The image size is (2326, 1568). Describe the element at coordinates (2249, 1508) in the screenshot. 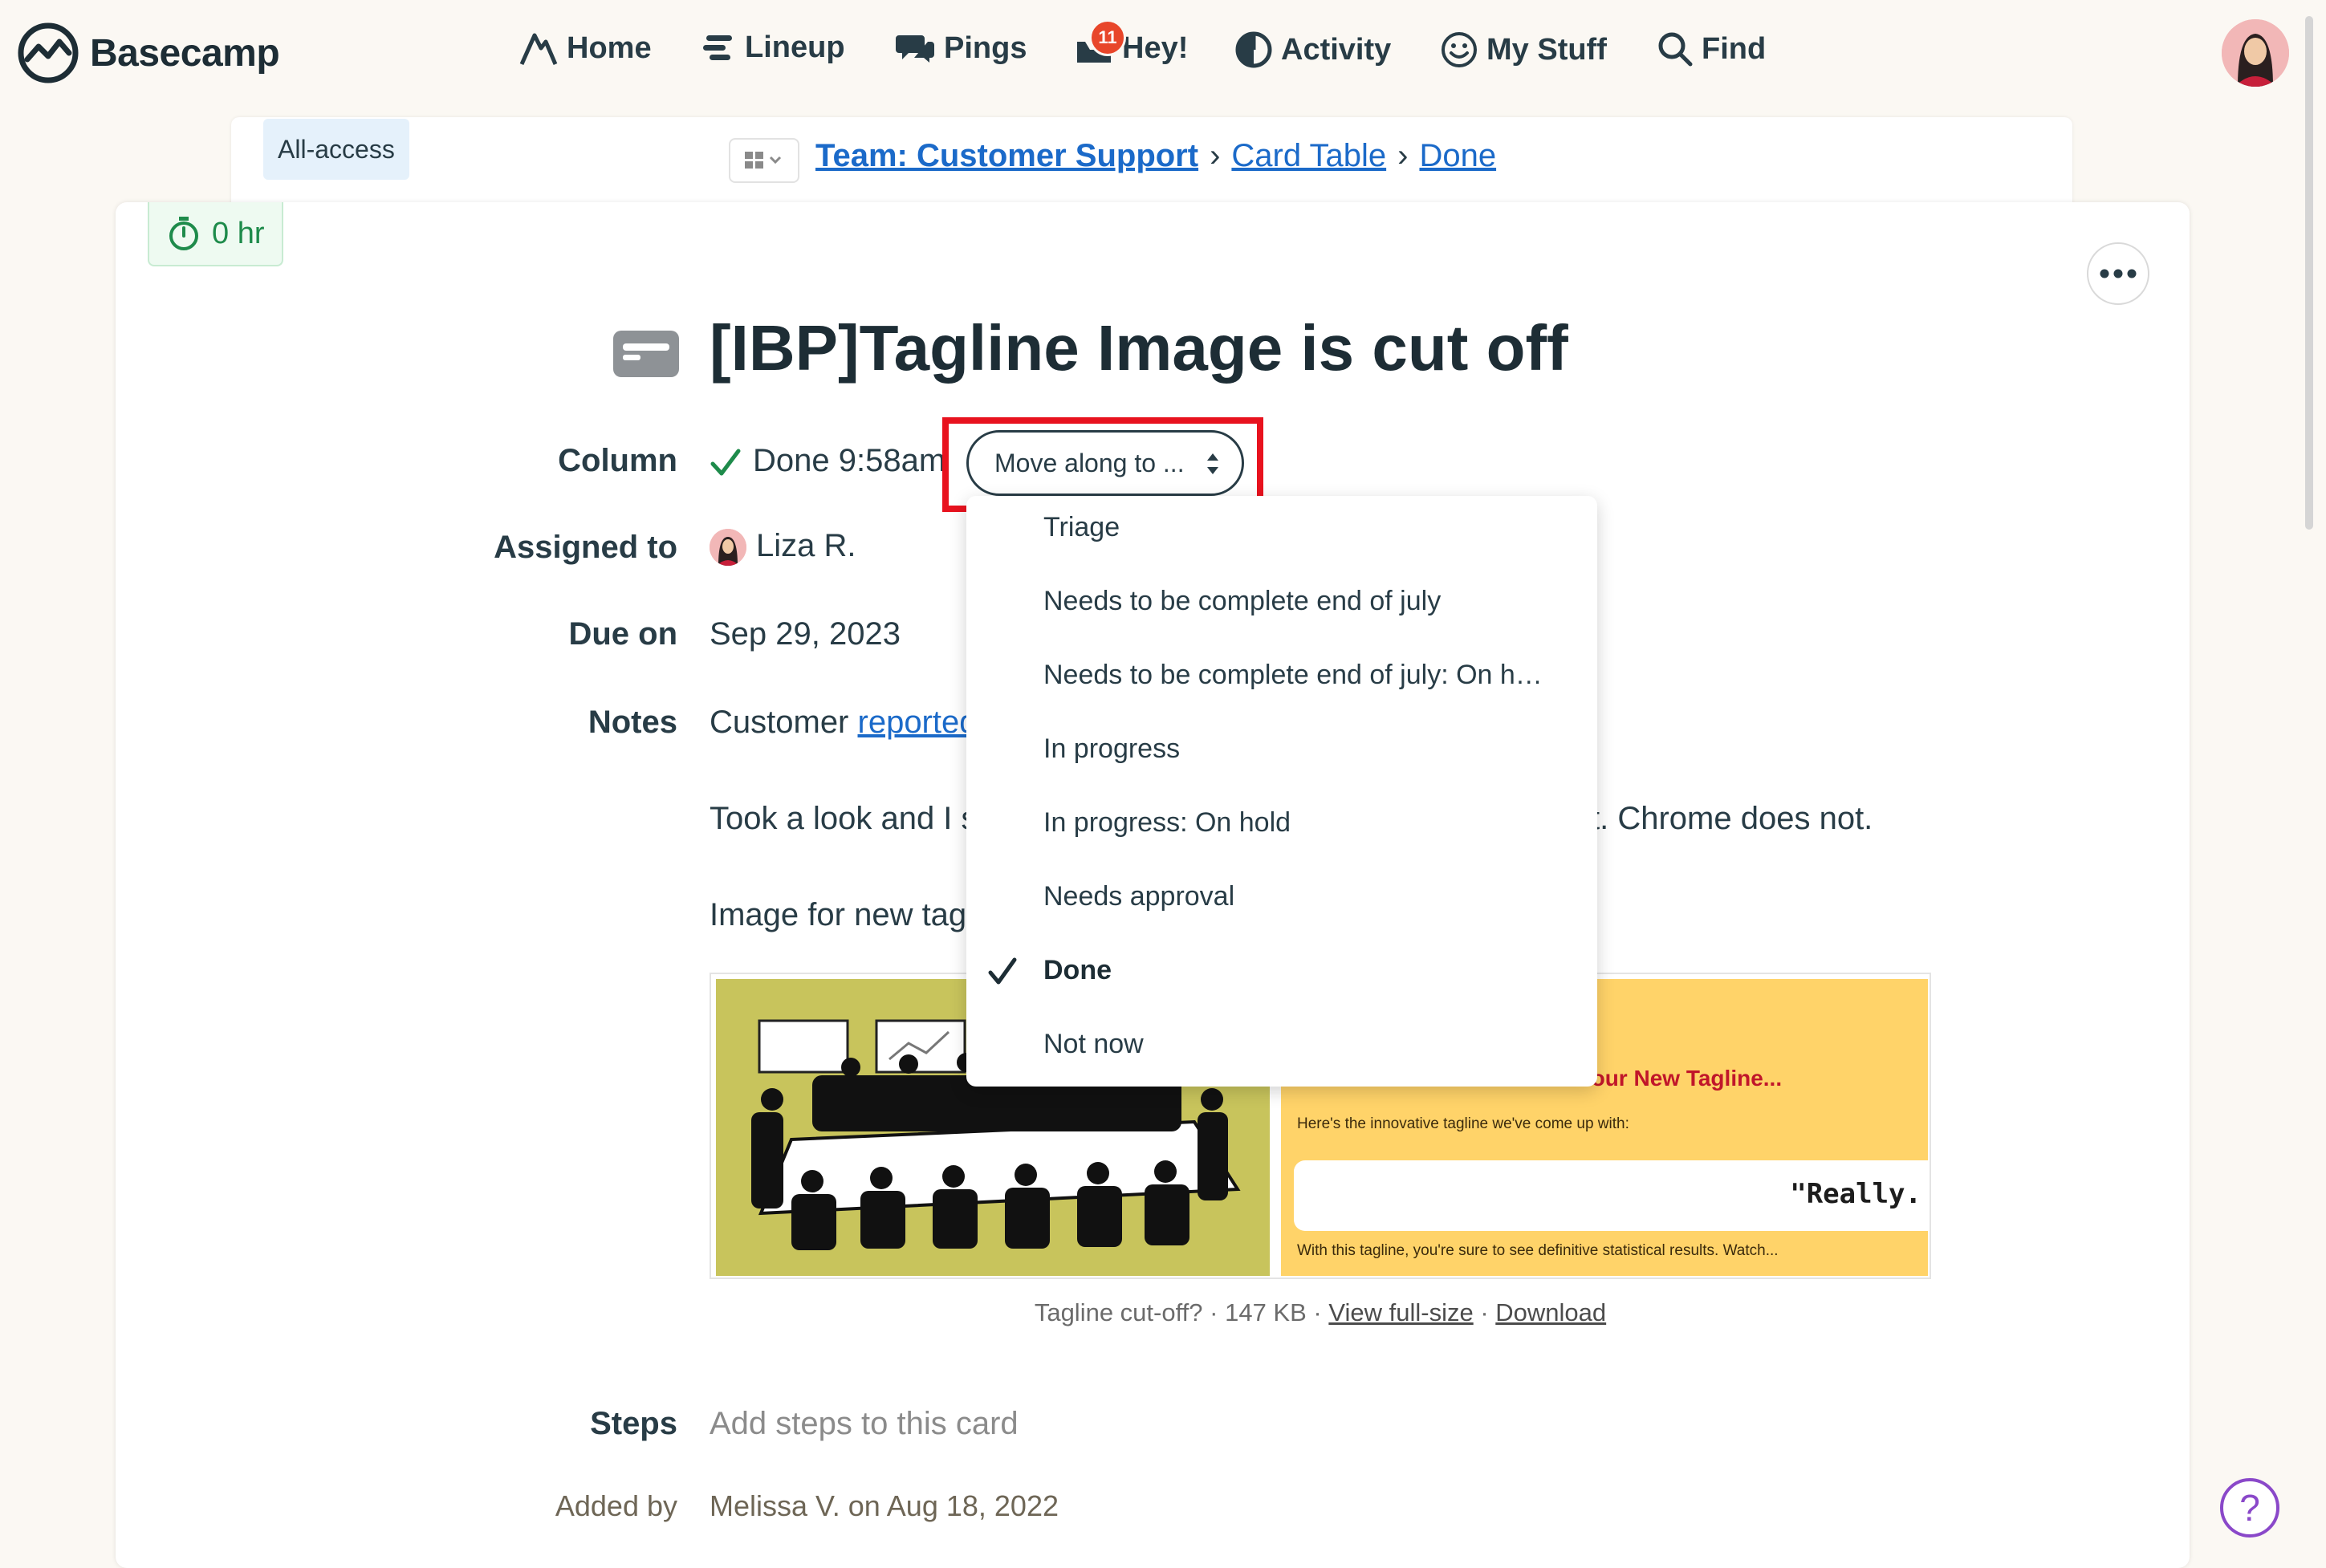

I see `help-button: ?` at that location.